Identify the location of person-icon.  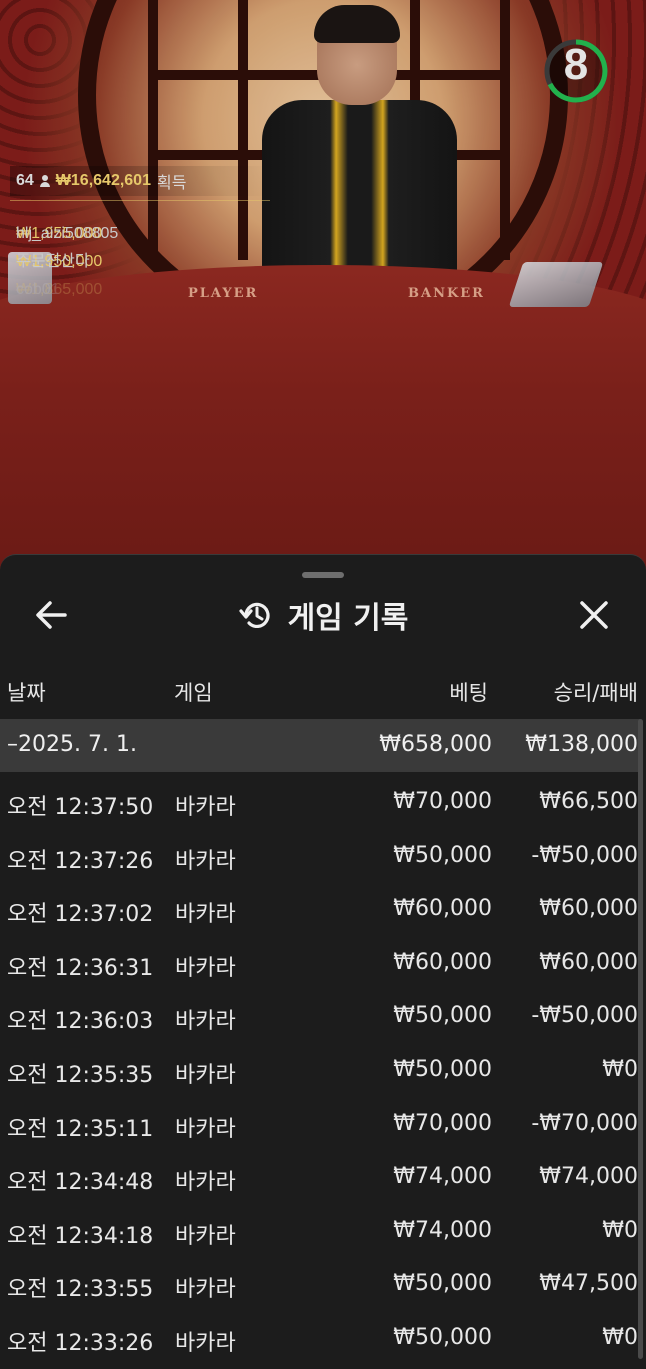
(44, 181).